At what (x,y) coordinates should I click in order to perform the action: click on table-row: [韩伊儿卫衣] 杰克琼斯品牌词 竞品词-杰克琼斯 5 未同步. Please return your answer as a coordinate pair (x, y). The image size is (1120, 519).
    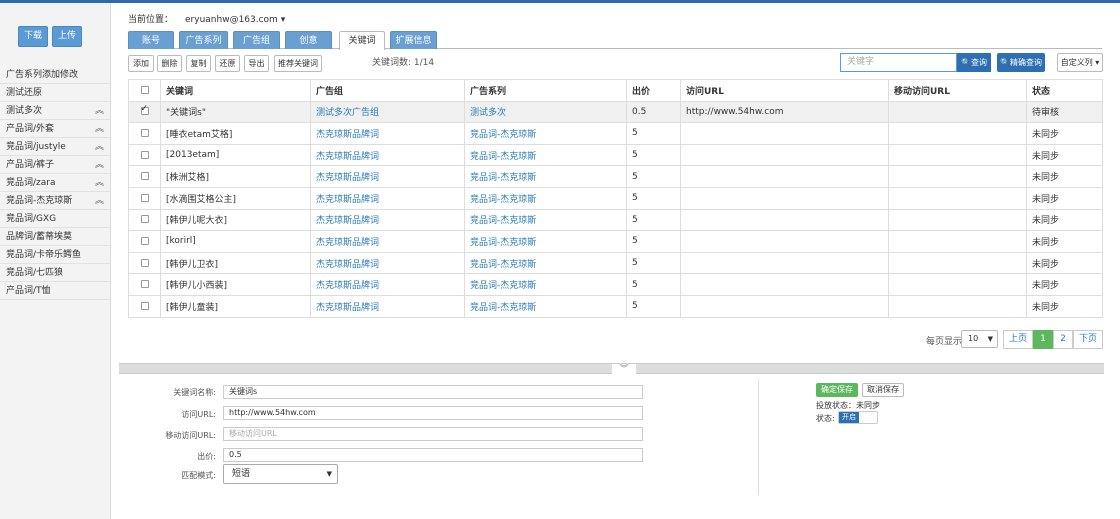
    Looking at the image, I should click on (615, 263).